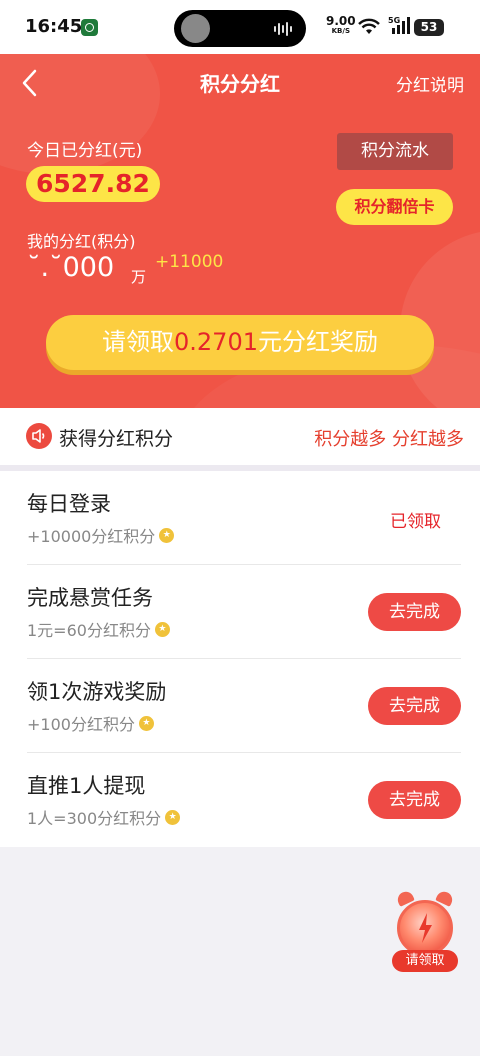 The image size is (480, 1056). I want to click on app-notification-icon, so click(89, 27).